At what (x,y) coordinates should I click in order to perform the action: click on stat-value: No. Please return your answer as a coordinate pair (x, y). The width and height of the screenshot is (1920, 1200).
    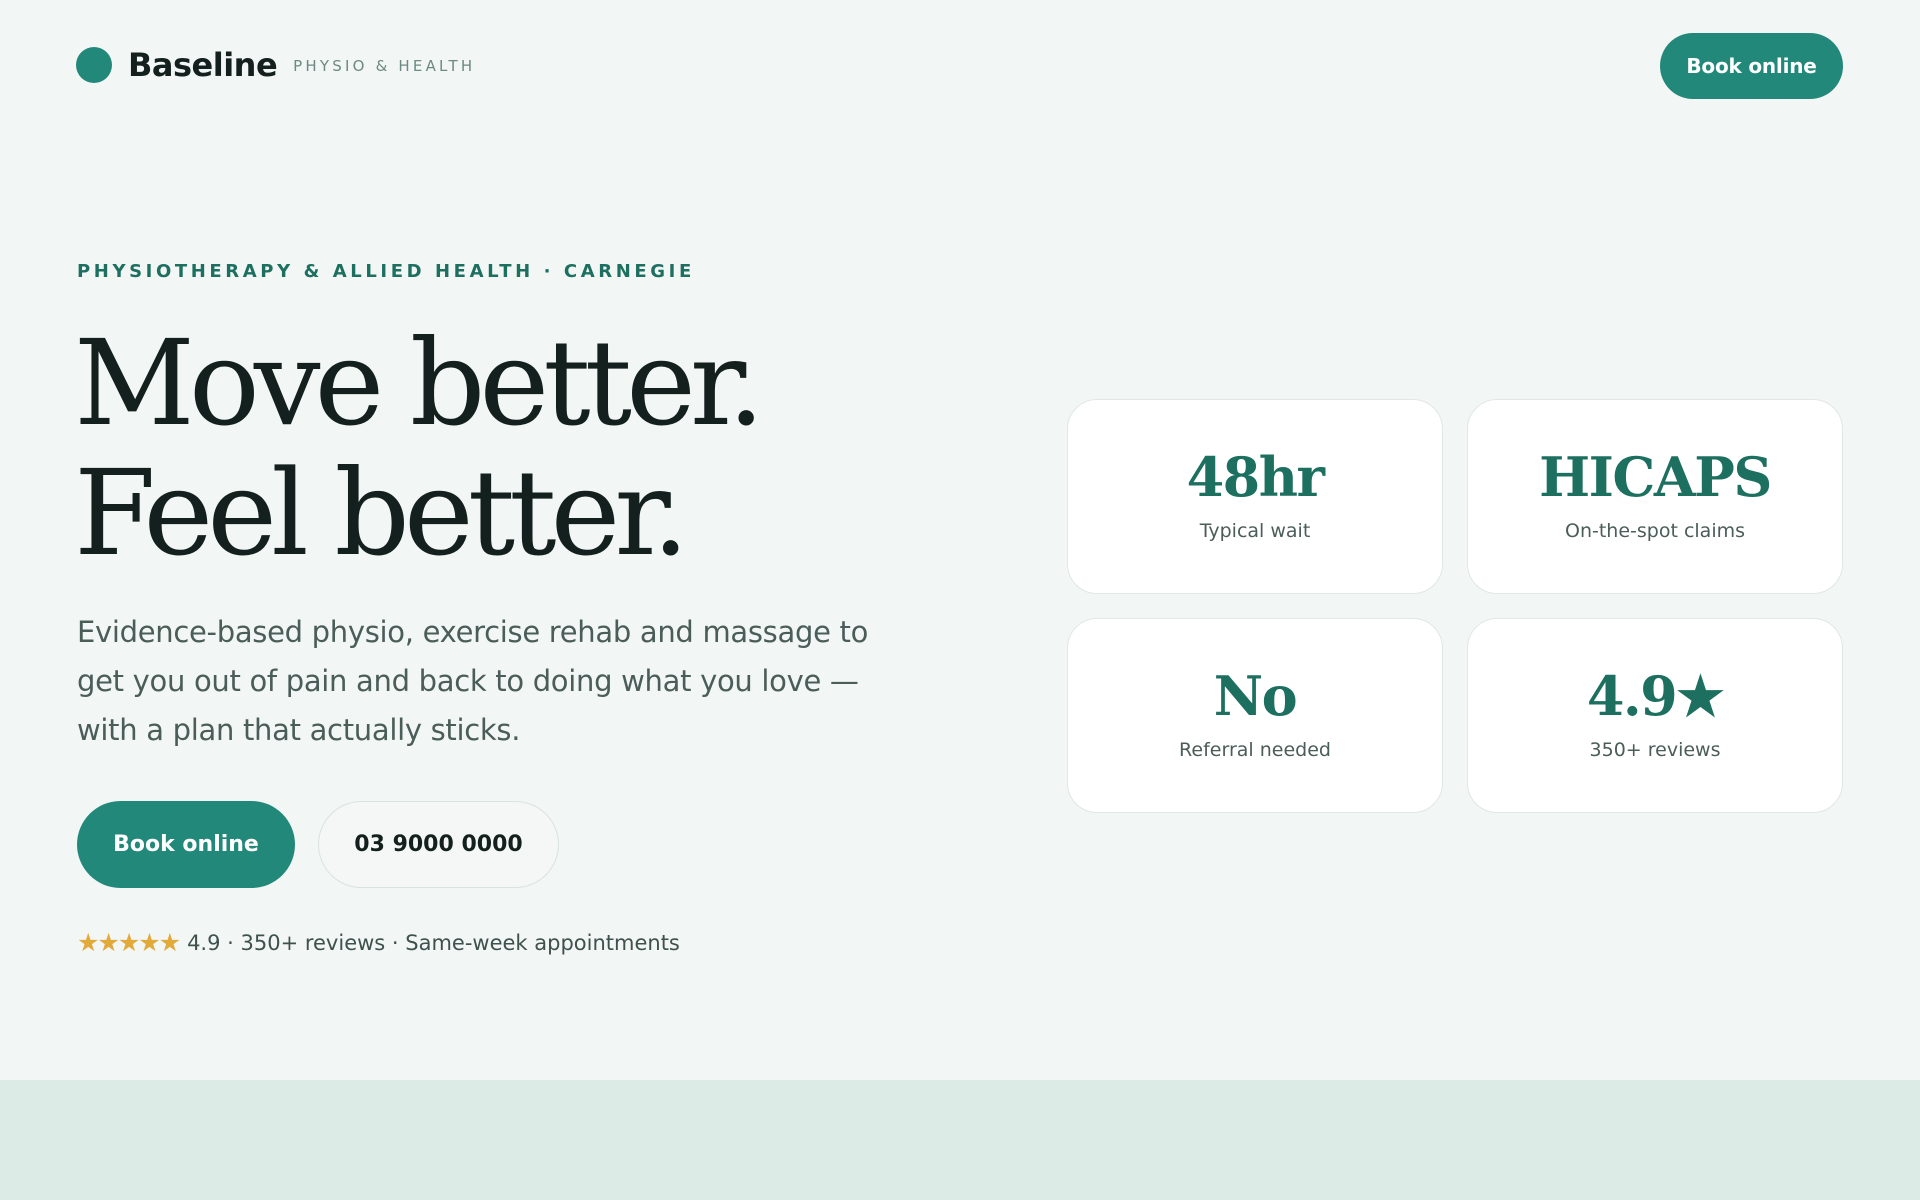
    Looking at the image, I should click on (1255, 696).